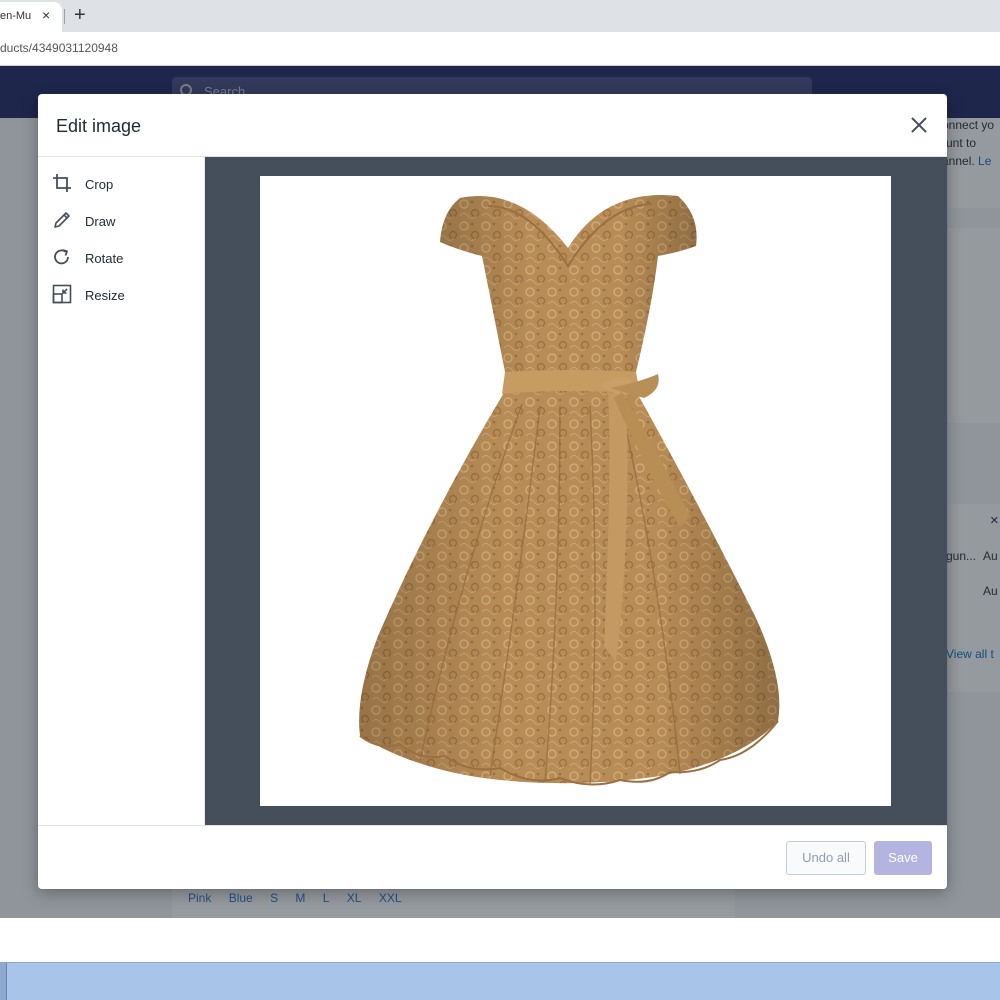 The width and height of the screenshot is (1000, 1000). I want to click on tool-label: Draw, so click(100, 221).